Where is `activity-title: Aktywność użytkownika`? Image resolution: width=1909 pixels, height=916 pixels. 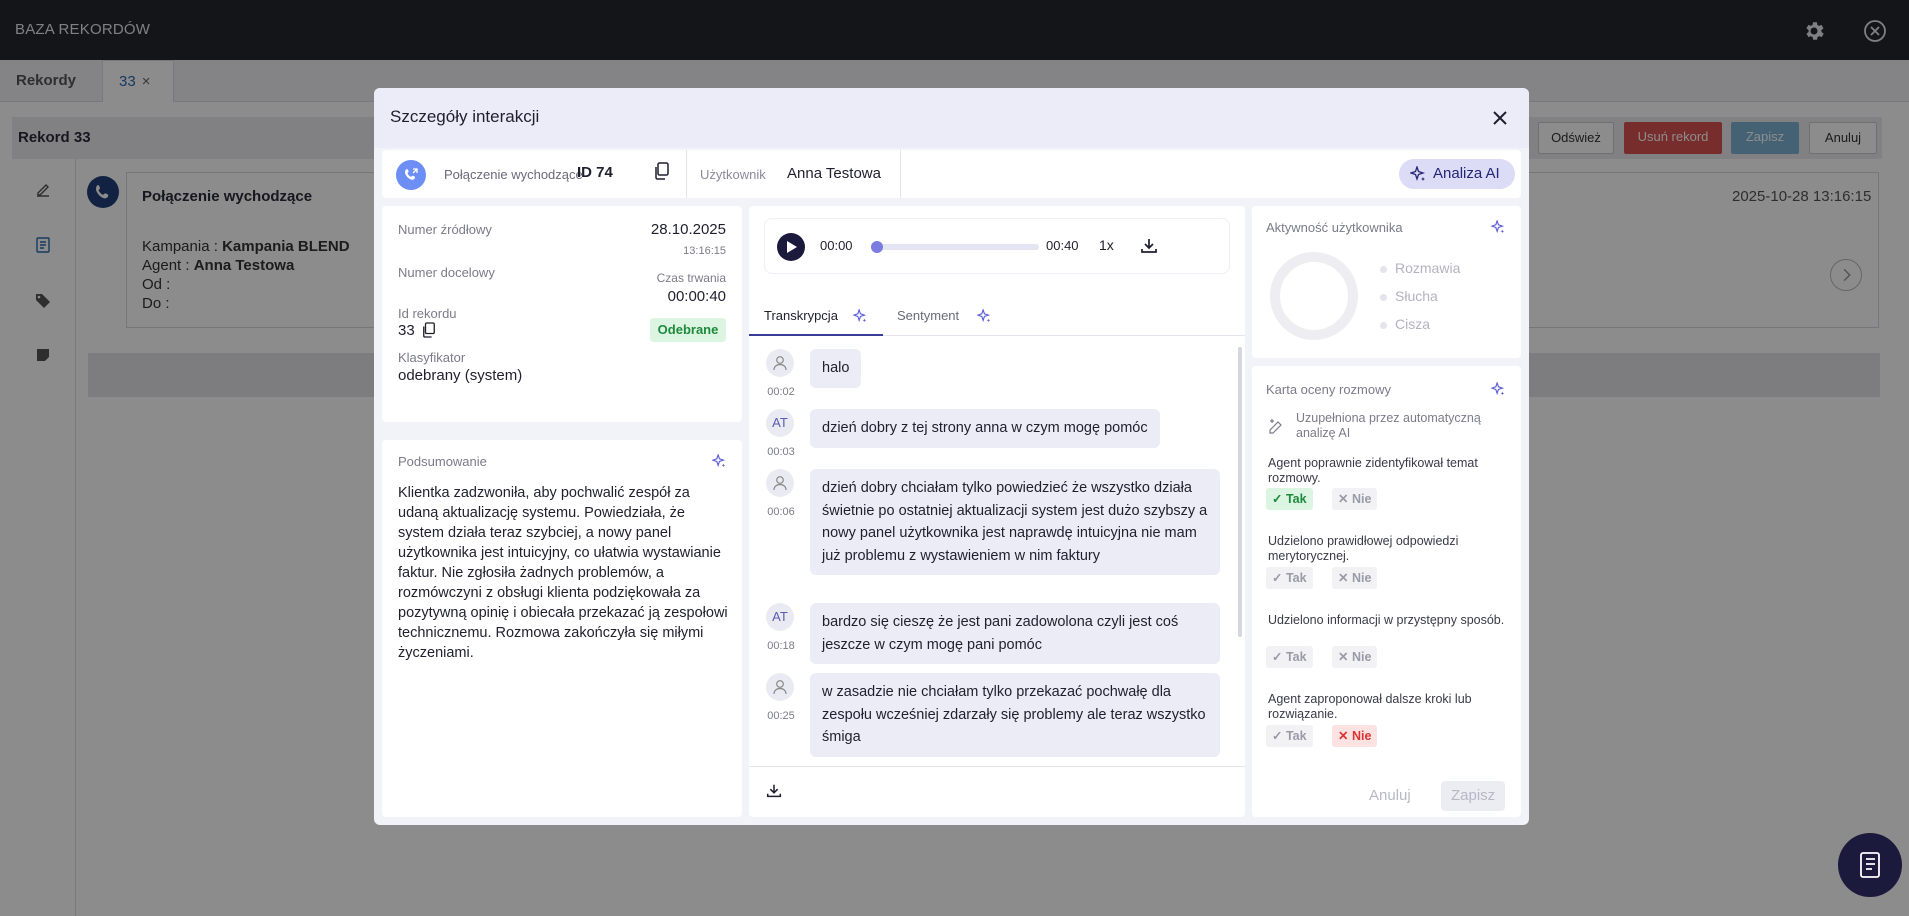
activity-title: Aktywność użytkownika is located at coordinates (1334, 227).